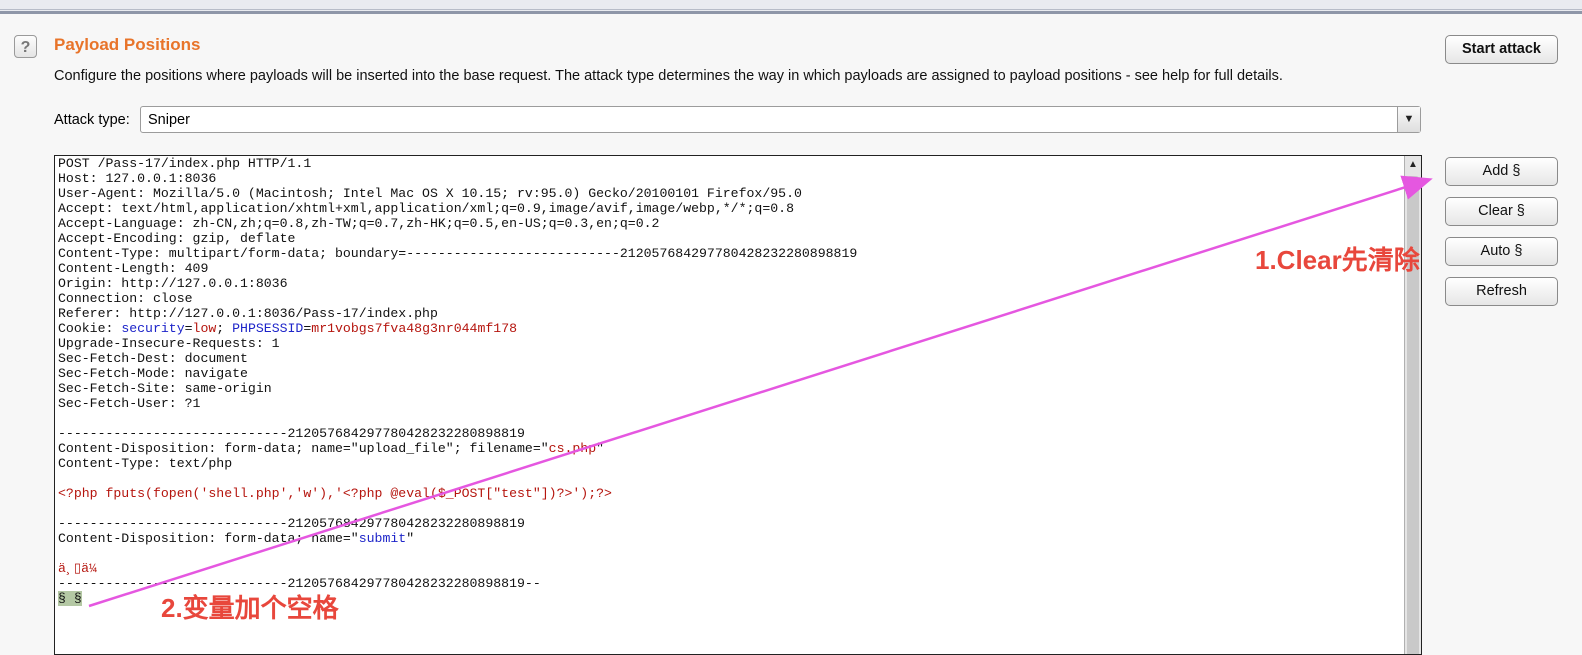 This screenshot has width=1582, height=655. I want to click on annotation-space-note: 2.变量加个空格, so click(250, 608).